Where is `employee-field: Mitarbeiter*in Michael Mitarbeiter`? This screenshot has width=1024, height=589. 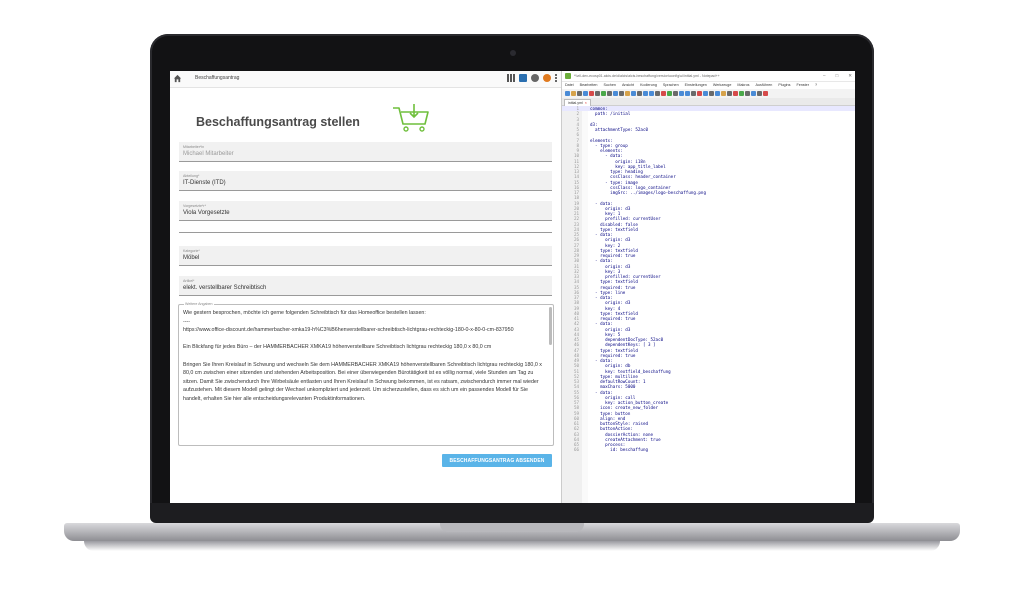 employee-field: Mitarbeiter*in Michael Mitarbeiter is located at coordinates (365, 152).